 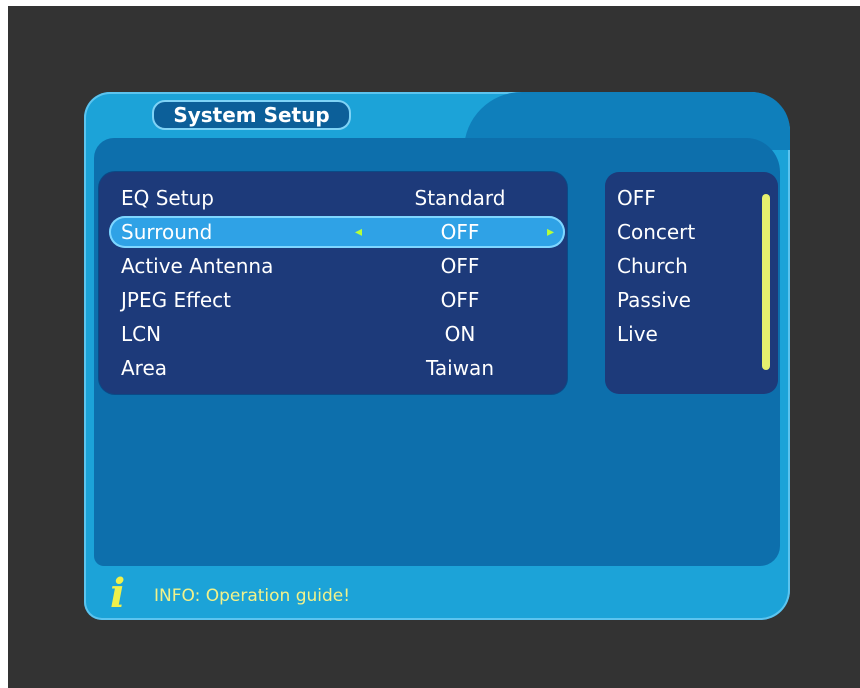 I want to click on info-text: INFO: Operation guide!, so click(x=252, y=596).